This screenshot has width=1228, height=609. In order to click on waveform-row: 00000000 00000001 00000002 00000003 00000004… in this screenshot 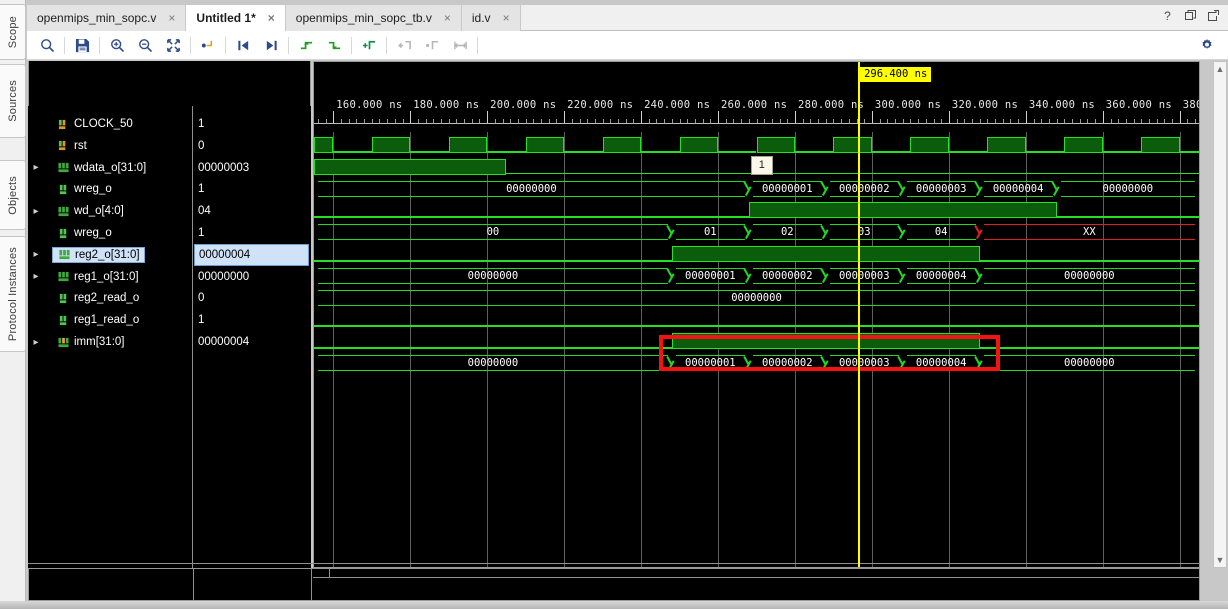, I will do `click(756, 189)`.